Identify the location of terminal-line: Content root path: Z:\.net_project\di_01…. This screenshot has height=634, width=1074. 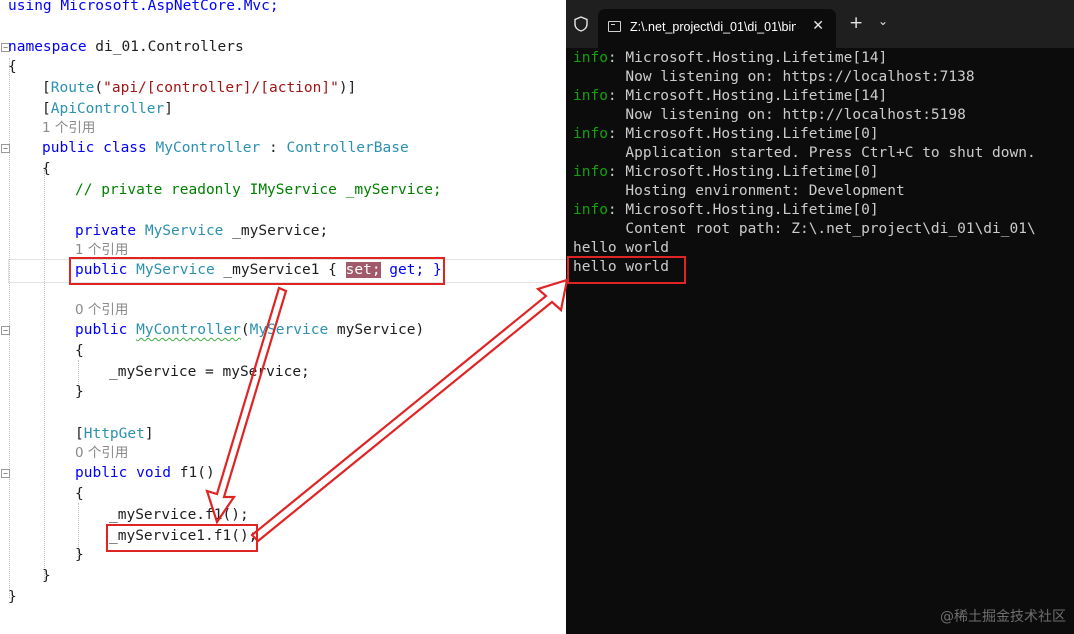
(804, 229).